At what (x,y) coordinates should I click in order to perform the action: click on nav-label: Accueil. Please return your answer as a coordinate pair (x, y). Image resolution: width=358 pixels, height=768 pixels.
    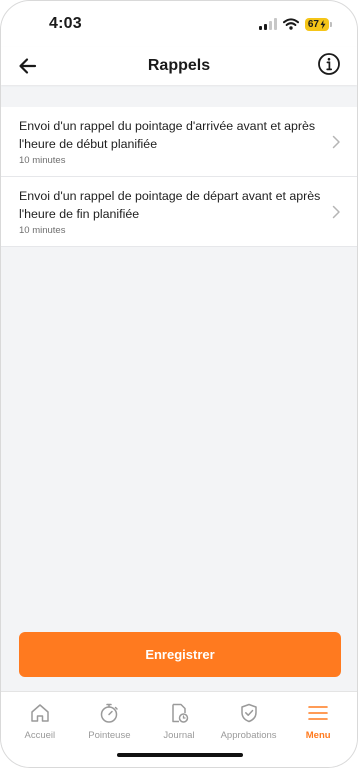
    Looking at the image, I should click on (40, 735).